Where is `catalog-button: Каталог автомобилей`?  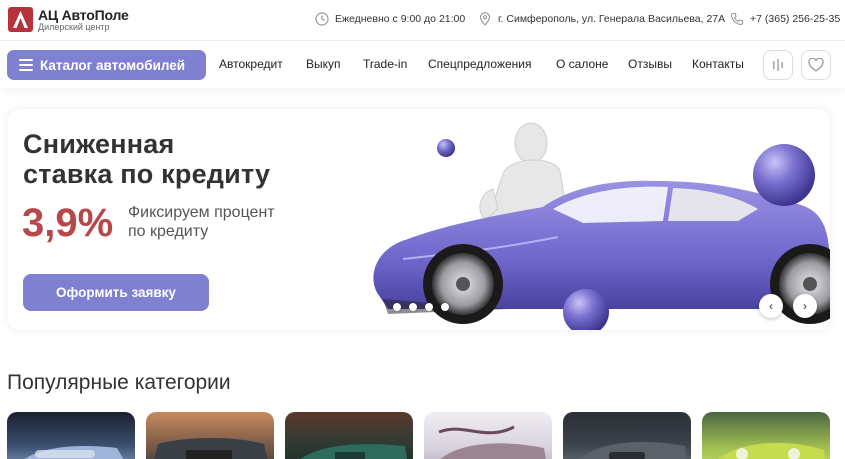 catalog-button: Каталог автомобилей is located at coordinates (106, 65).